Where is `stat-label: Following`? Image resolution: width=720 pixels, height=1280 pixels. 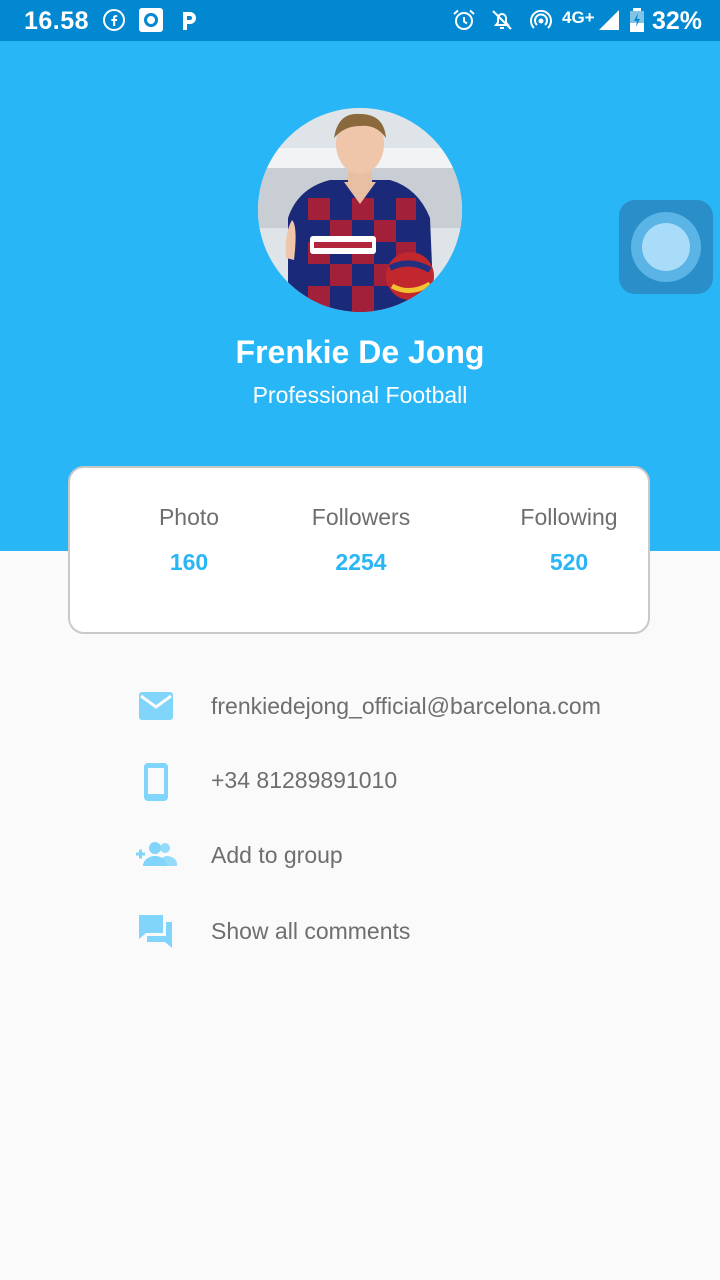
stat-label: Following is located at coordinates (569, 517).